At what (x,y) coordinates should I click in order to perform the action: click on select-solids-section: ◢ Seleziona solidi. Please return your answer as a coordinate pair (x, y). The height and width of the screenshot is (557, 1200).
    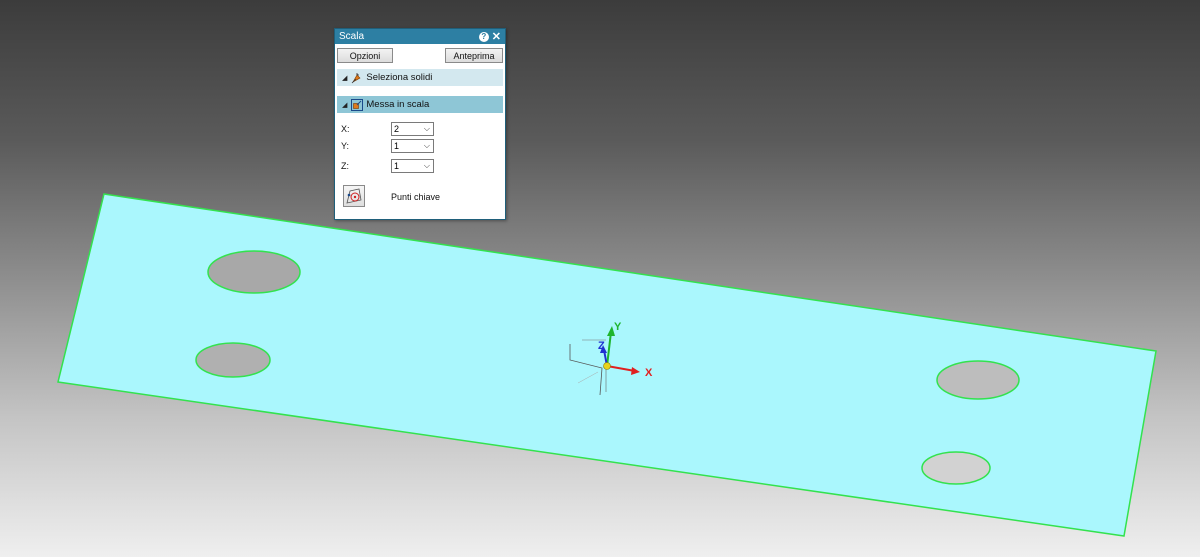
    Looking at the image, I should click on (420, 77).